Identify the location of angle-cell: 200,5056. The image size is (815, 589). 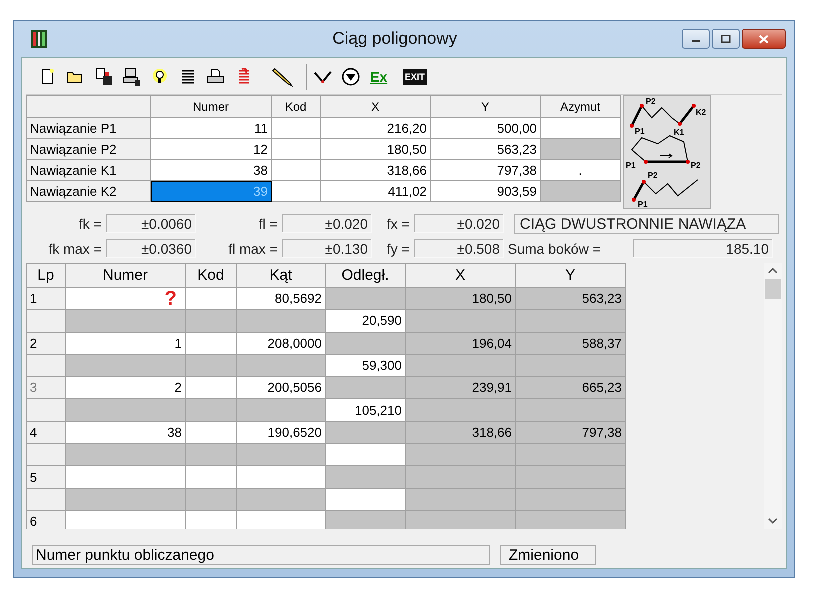
(281, 387).